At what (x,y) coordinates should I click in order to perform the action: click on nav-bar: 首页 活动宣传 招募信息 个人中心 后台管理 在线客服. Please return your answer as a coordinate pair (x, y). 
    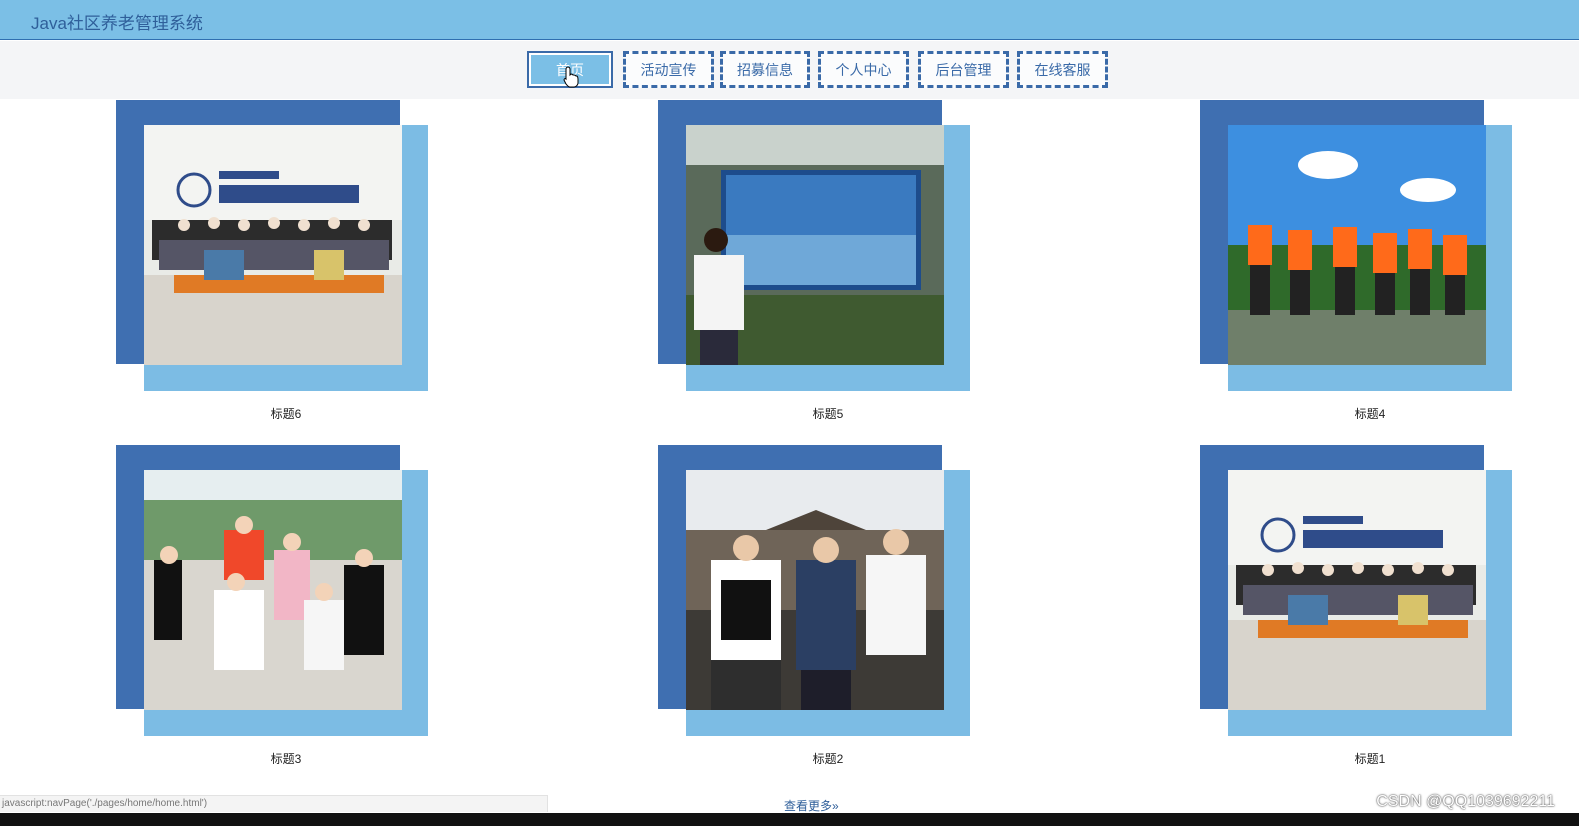
    Looking at the image, I should click on (789, 70).